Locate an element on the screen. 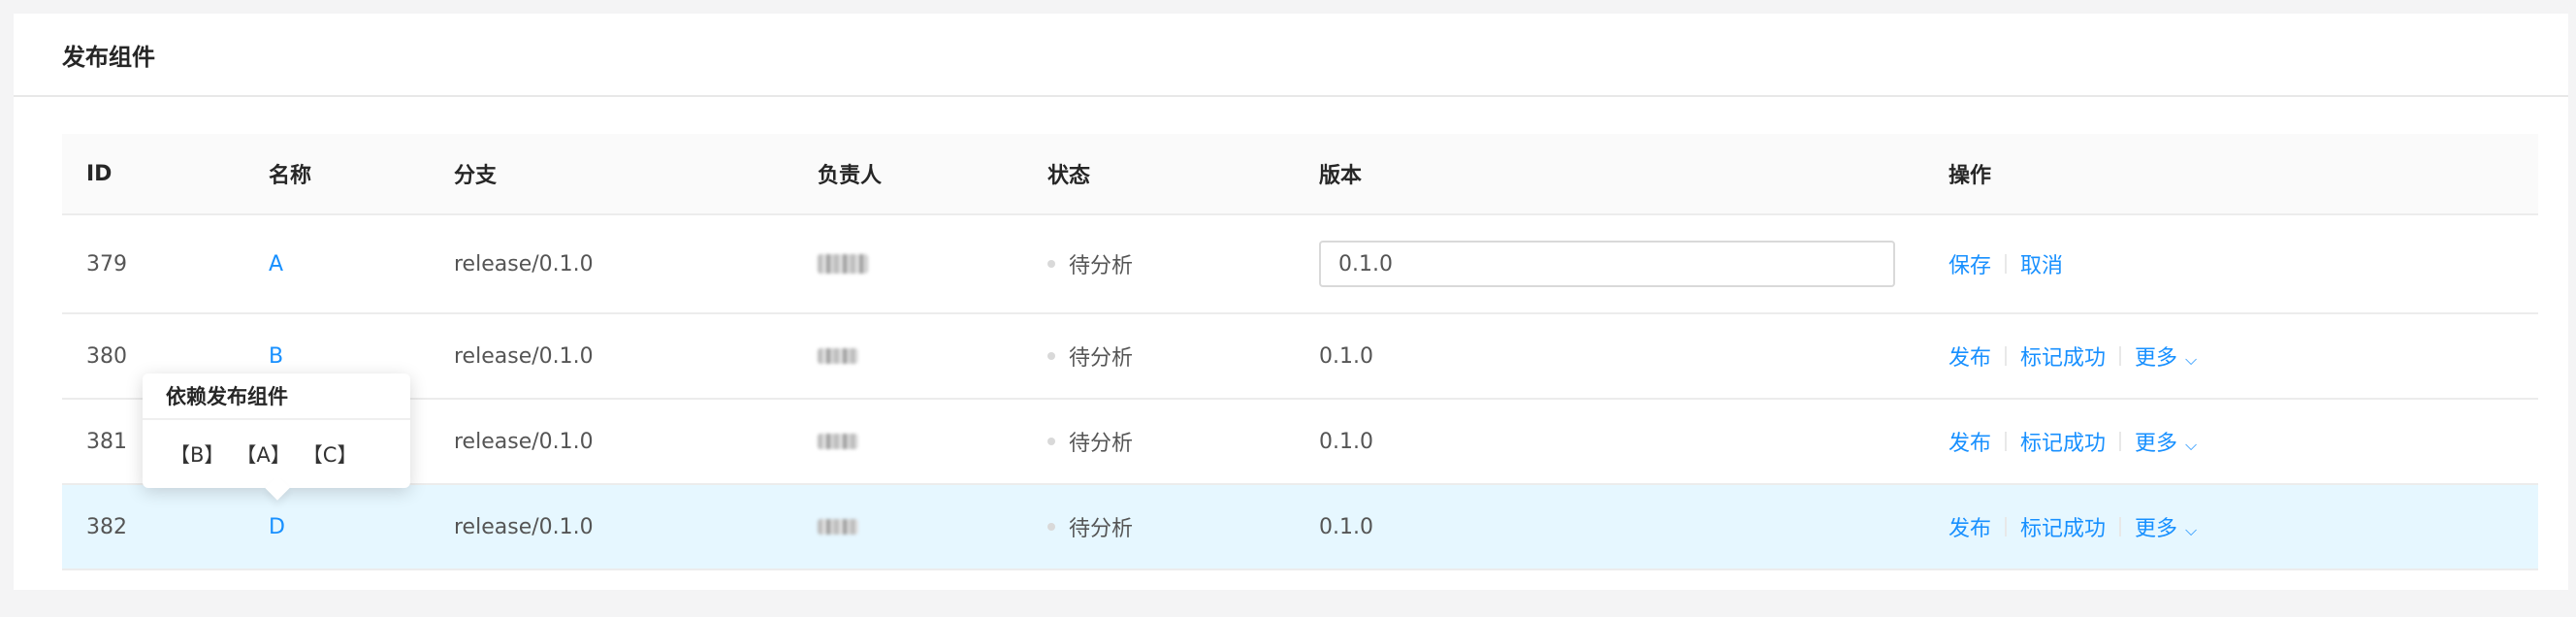 Image resolution: width=2576 pixels, height=617 pixels. component-name-link: D is located at coordinates (277, 527).